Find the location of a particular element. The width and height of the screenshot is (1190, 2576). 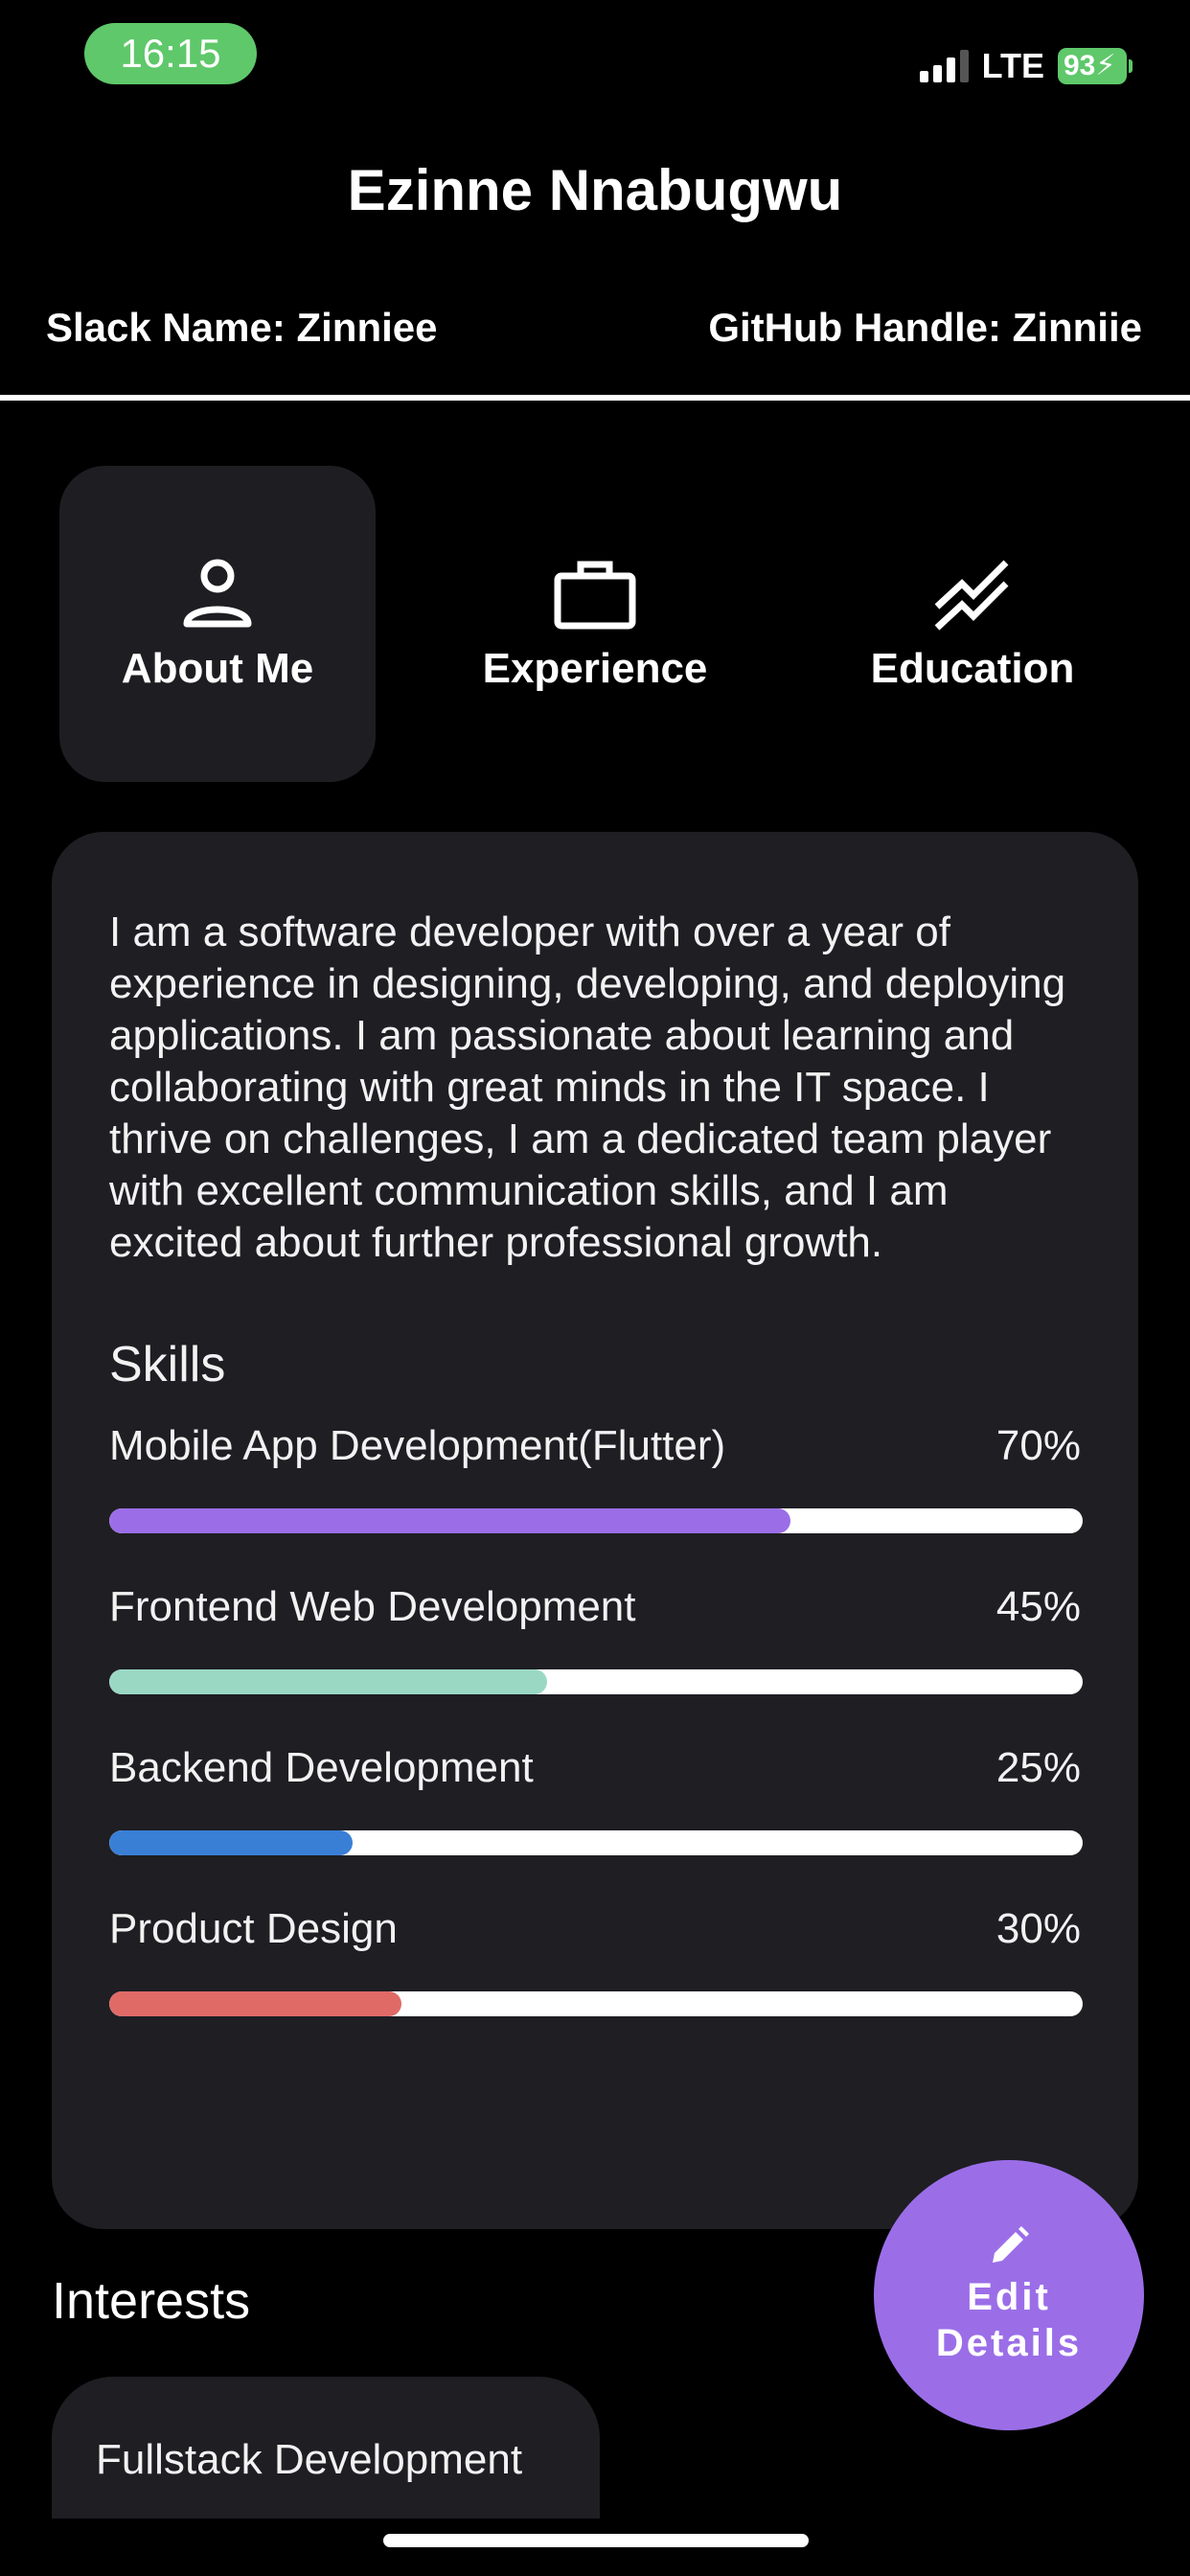

network-label: LTE is located at coordinates (1013, 65).